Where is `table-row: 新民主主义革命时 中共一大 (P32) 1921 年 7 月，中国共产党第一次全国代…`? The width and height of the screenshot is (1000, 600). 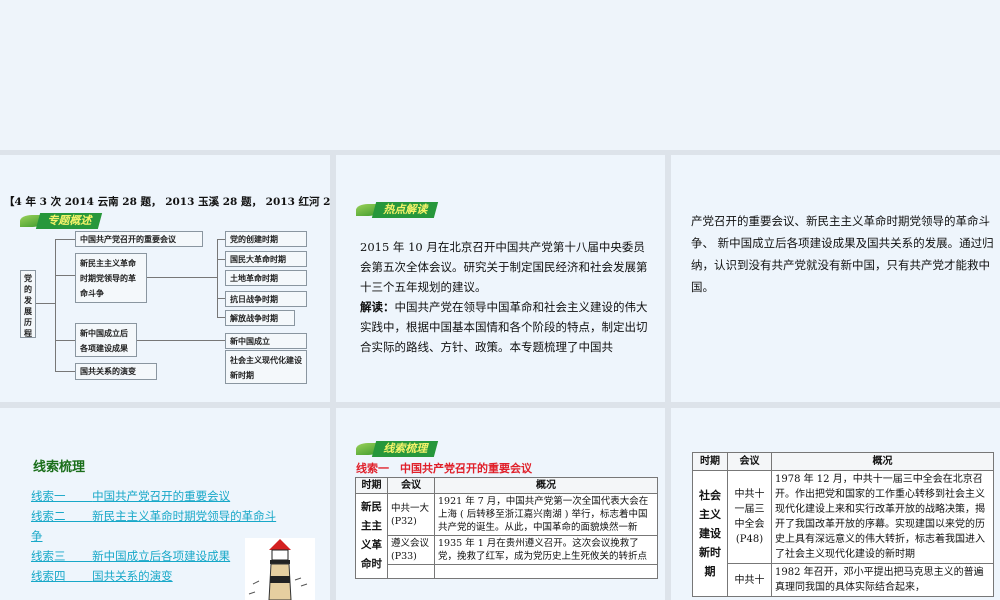
table-row: 新民主主义革命时 中共一大 (P32) 1921 年 7 月，中国共产党第一次全国代… is located at coordinates (506, 536).